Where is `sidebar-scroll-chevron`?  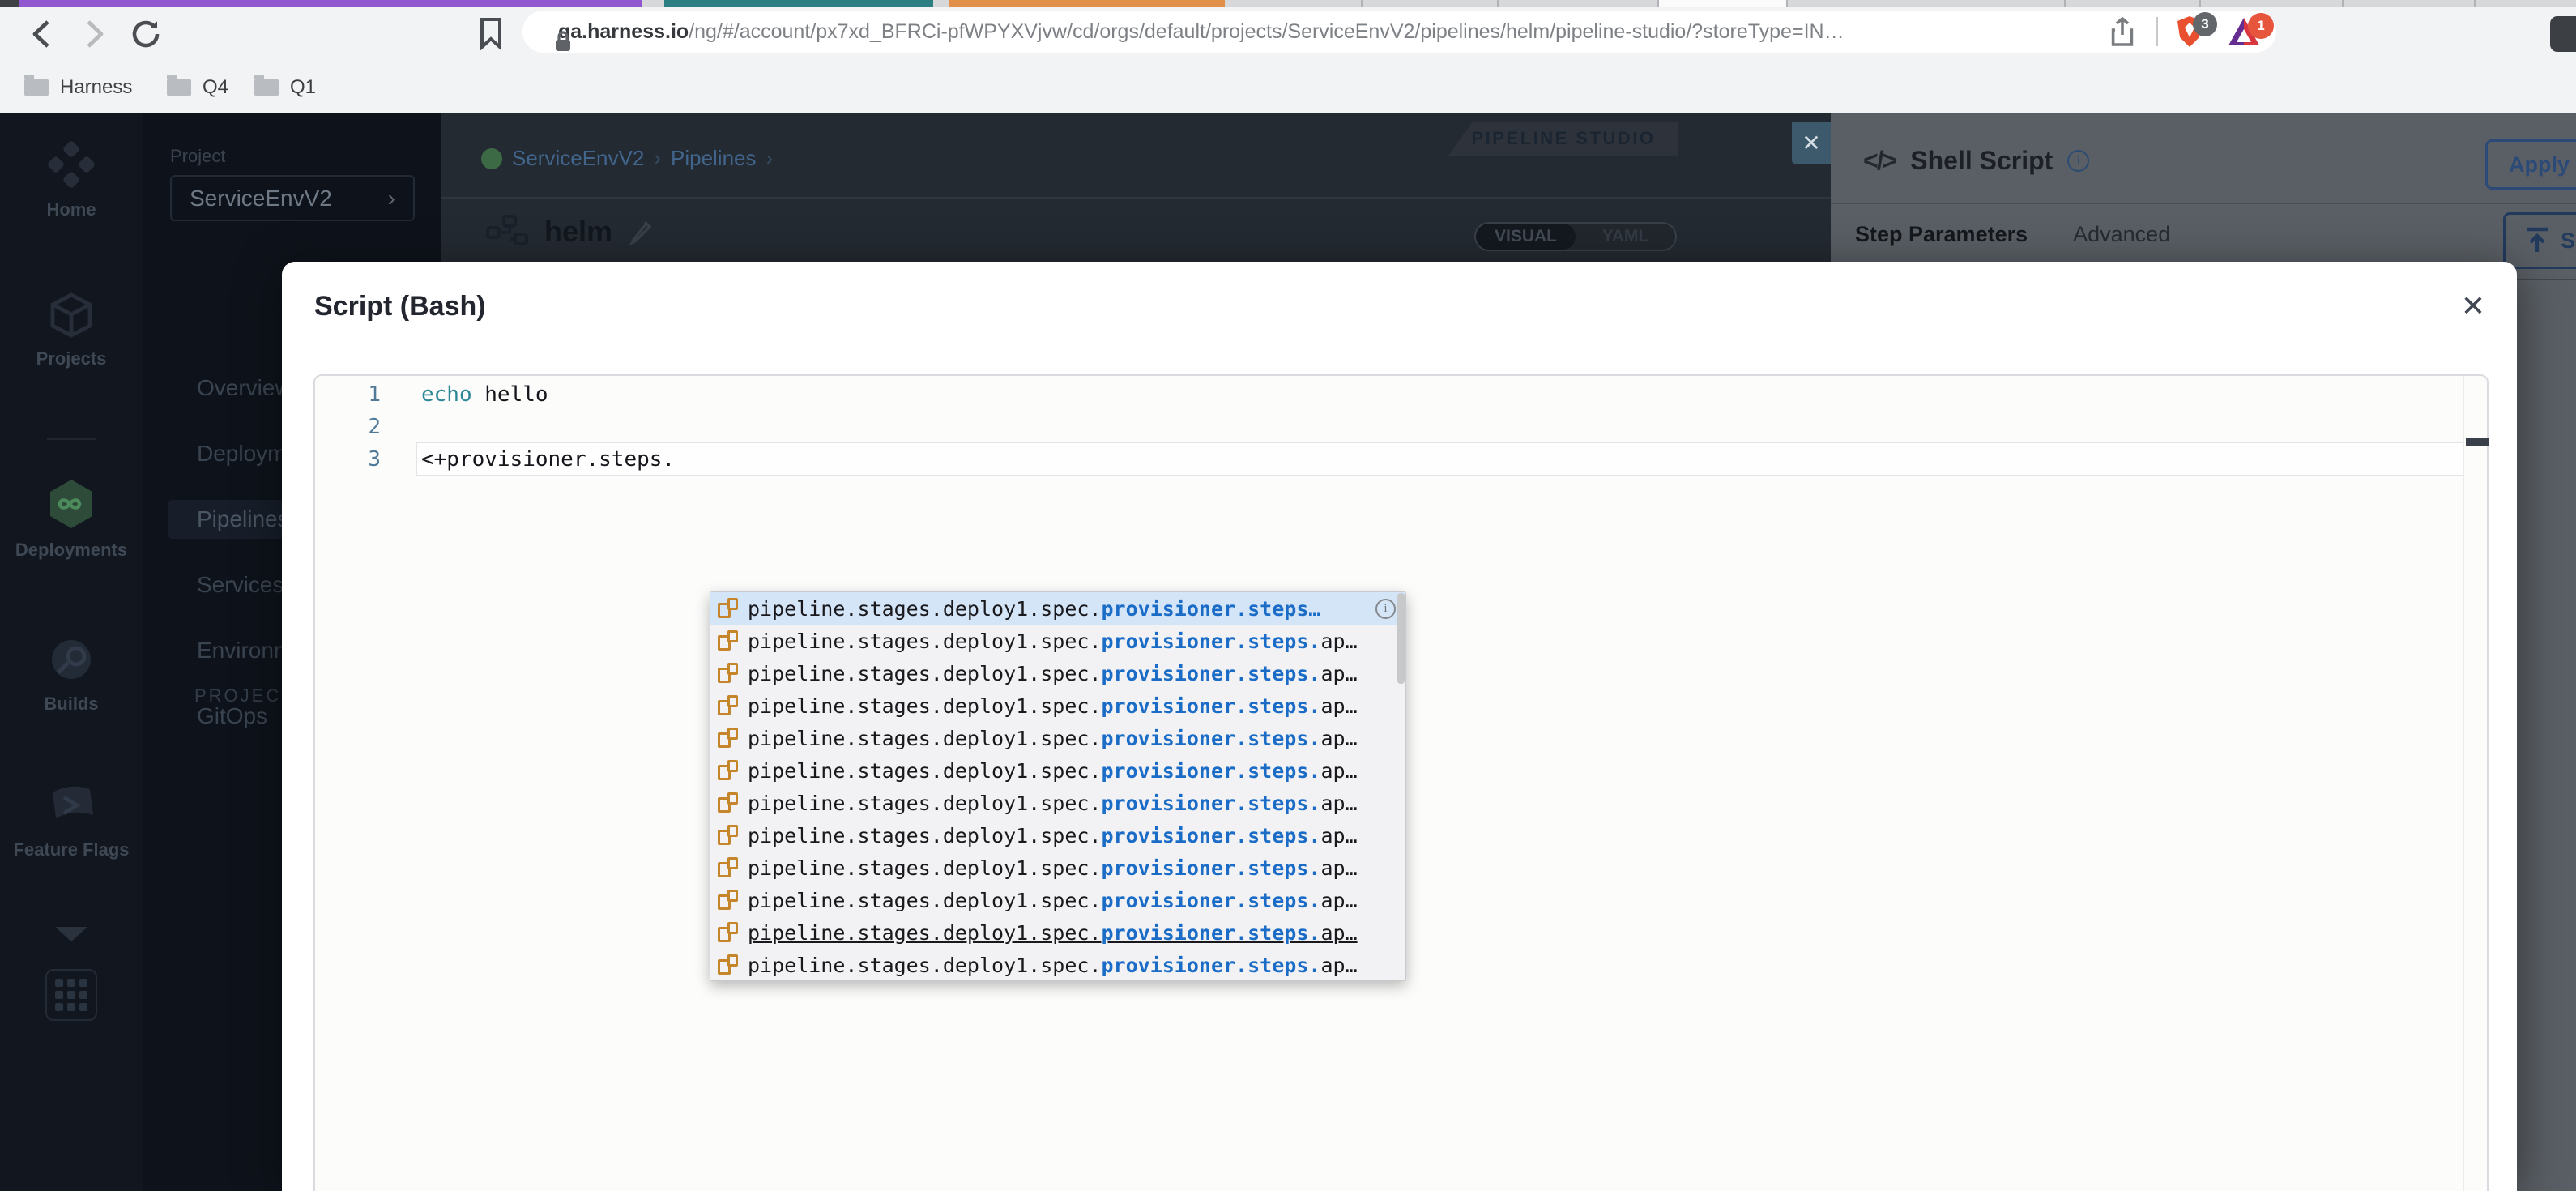 sidebar-scroll-chevron is located at coordinates (71, 934).